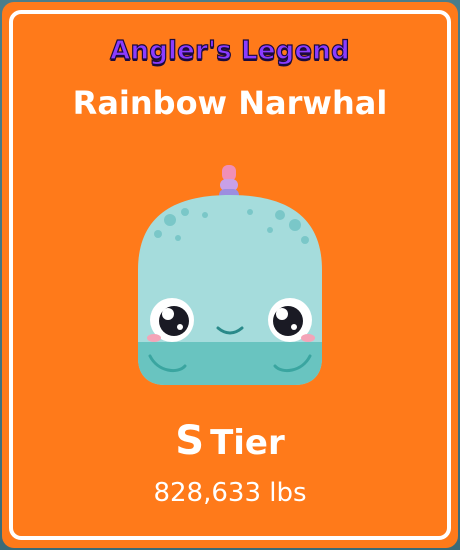  Describe the element at coordinates (230, 363) in the screenshot. I see `narwhal-belly` at that location.